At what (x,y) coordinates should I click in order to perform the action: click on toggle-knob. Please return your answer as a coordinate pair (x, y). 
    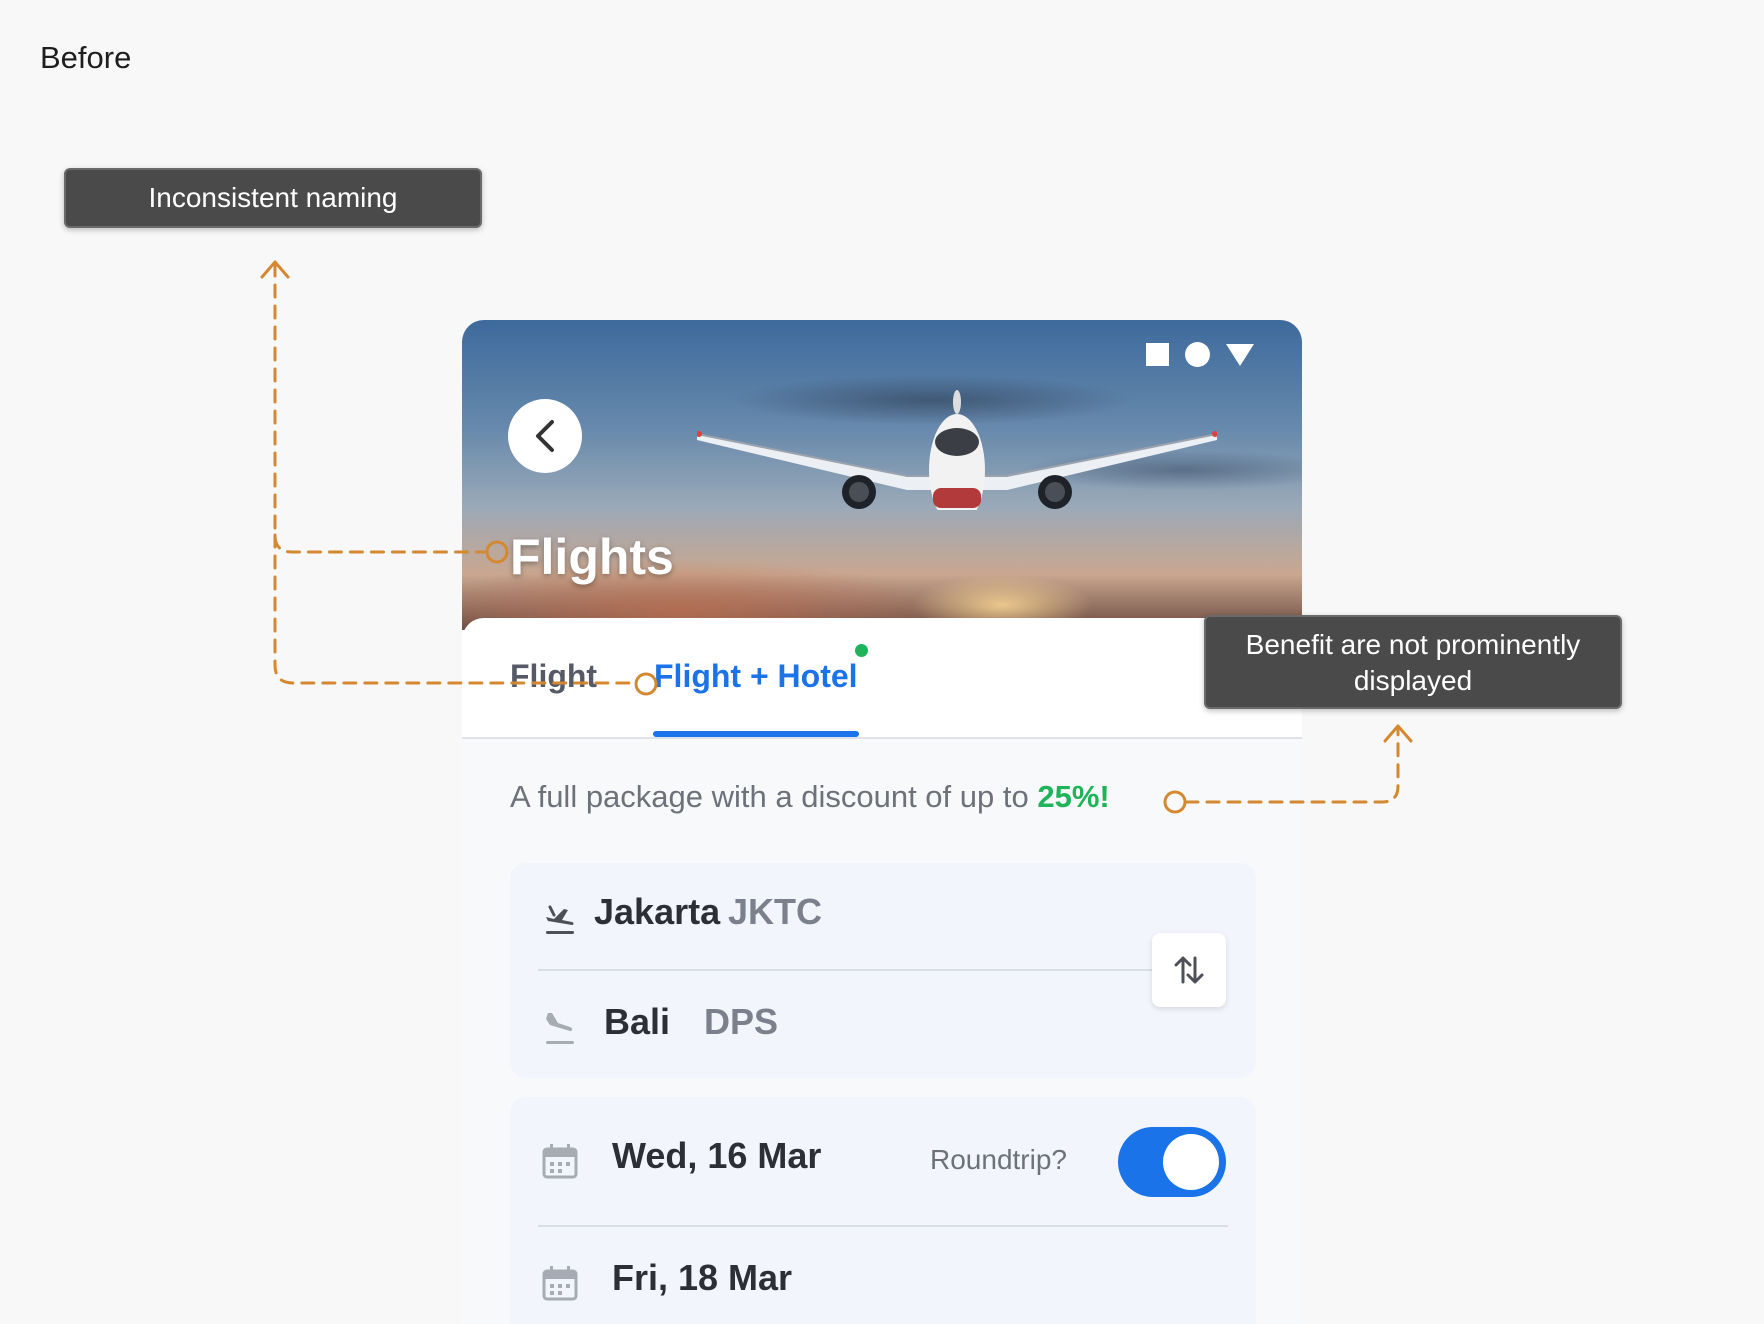
    Looking at the image, I should click on (1191, 1162).